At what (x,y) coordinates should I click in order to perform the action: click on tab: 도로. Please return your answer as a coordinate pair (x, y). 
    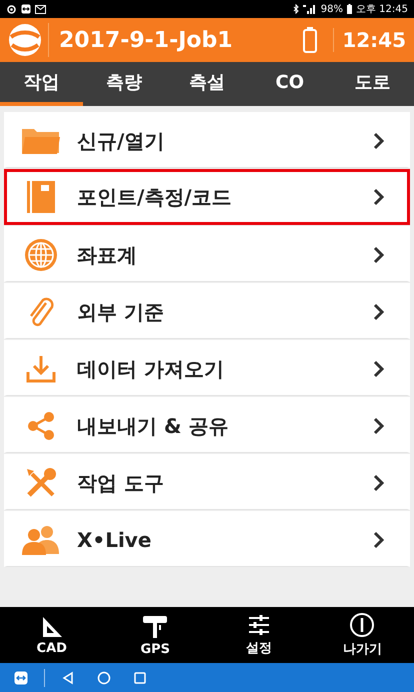
    Looking at the image, I should click on (372, 84).